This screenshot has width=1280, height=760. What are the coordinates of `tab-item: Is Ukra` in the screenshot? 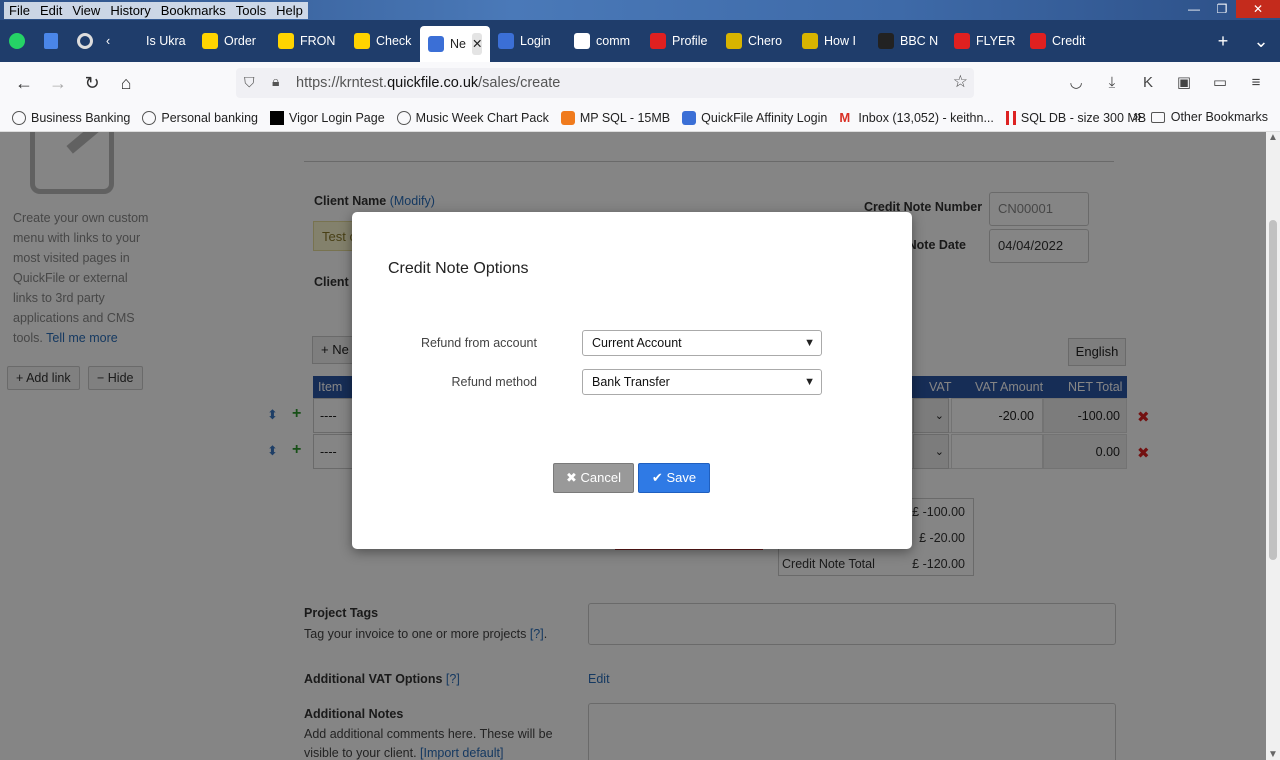 It's located at (166, 41).